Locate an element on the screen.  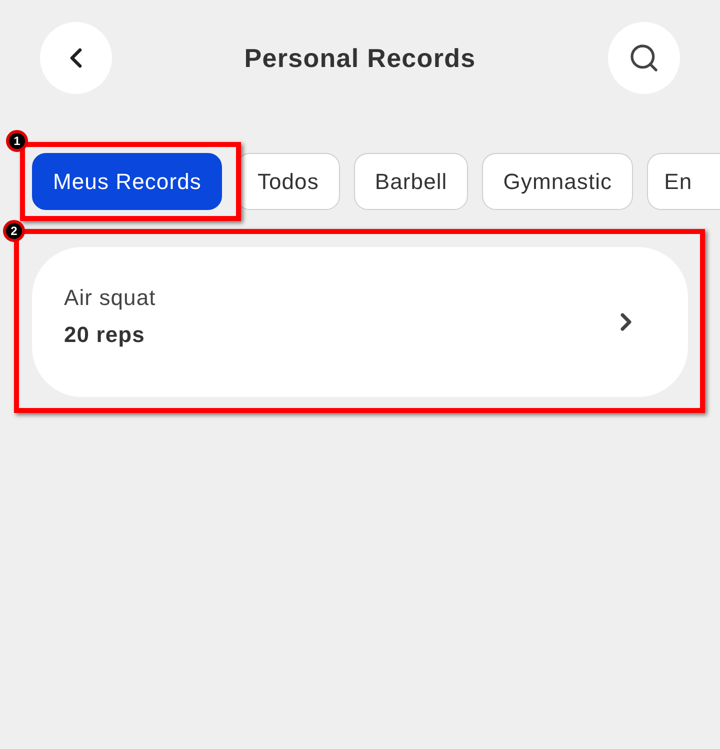
filter-chip: Meus Records is located at coordinates (127, 181).